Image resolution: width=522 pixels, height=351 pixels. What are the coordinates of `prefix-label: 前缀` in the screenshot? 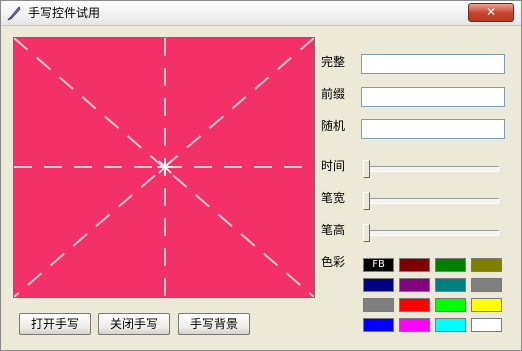 It's located at (333, 94).